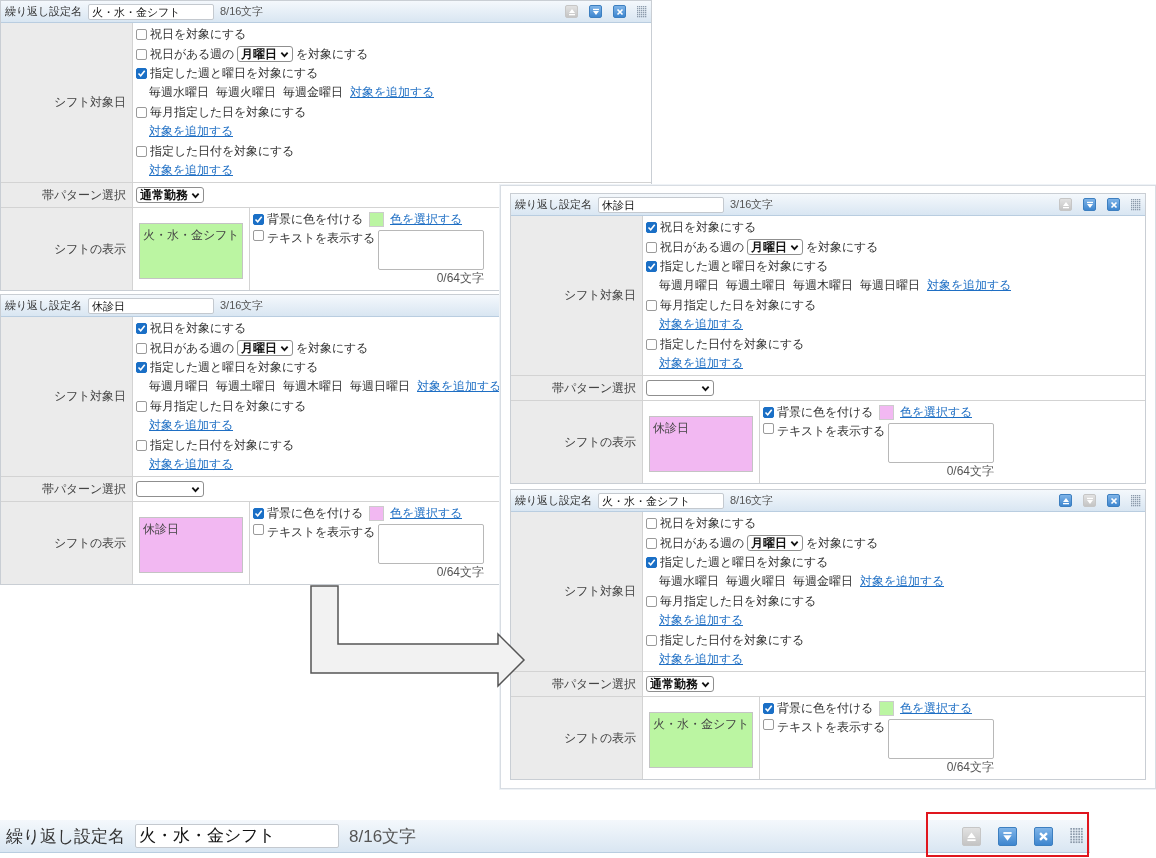 Image resolution: width=1156 pixels, height=858 pixels. Describe the element at coordinates (380, 387) in the screenshot. I see `weekday-item: 毎週日曜日` at that location.